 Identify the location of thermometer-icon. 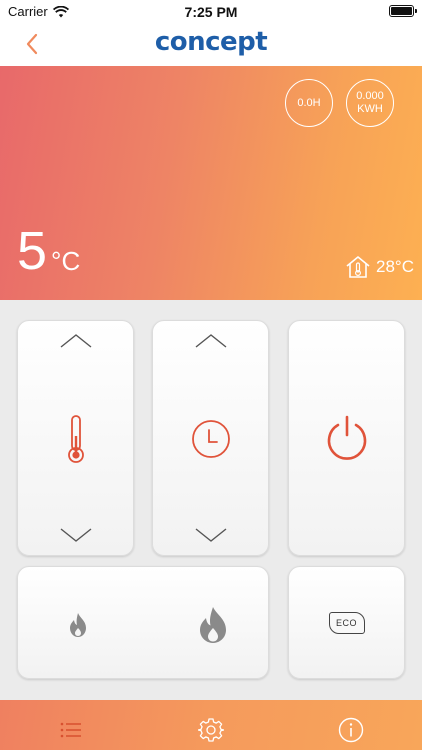
(75, 439).